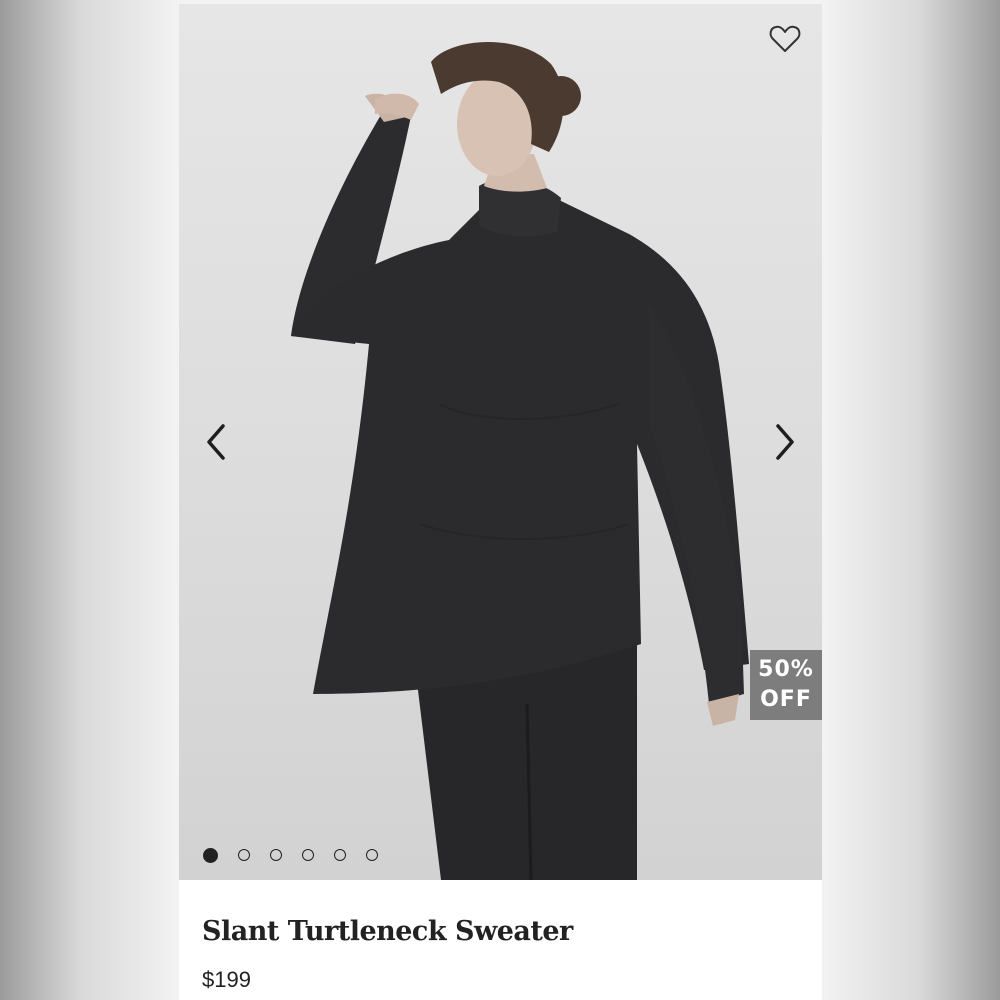 This screenshot has height=1000, width=1000. What do you see at coordinates (786, 685) in the screenshot?
I see `discount-badge: 50% OFF` at bounding box center [786, 685].